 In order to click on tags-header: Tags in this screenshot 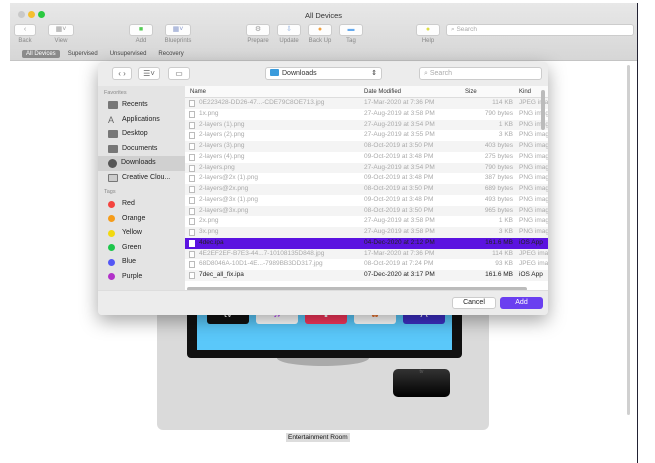, I will do `click(110, 192)`.